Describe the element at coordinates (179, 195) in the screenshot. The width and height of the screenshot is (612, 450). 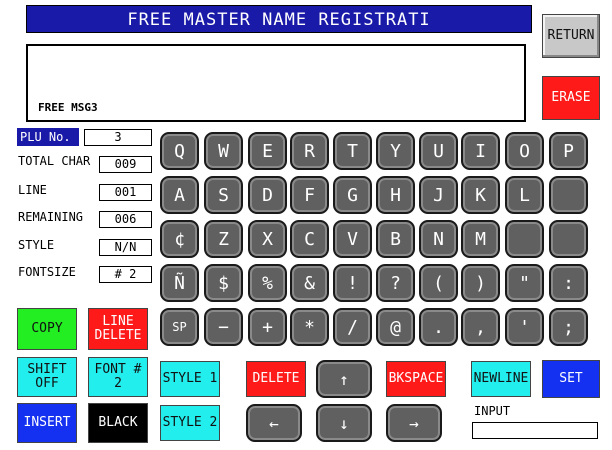
I see `key-row2-0: A` at that location.